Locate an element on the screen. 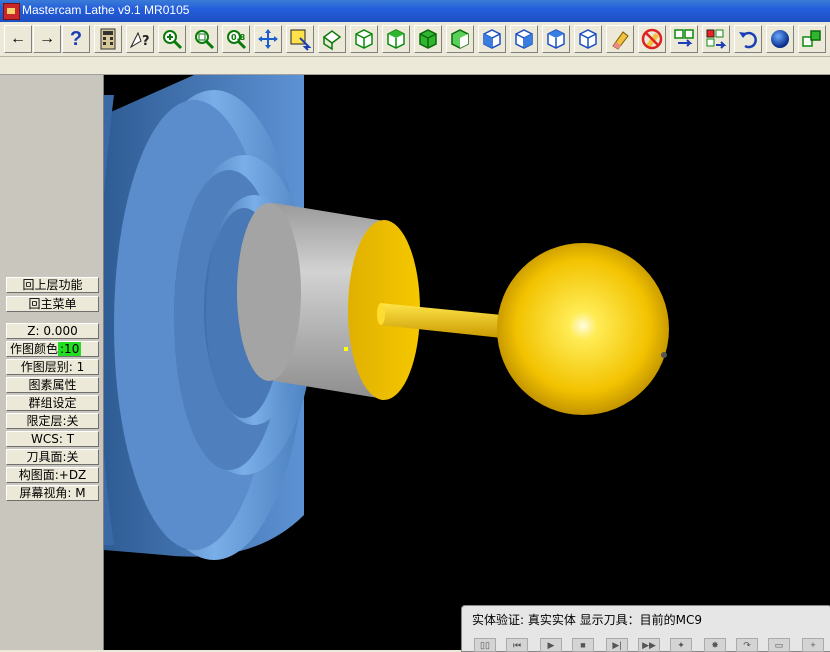  menu-color-label: 作图颜色 is located at coordinates (34, 349).